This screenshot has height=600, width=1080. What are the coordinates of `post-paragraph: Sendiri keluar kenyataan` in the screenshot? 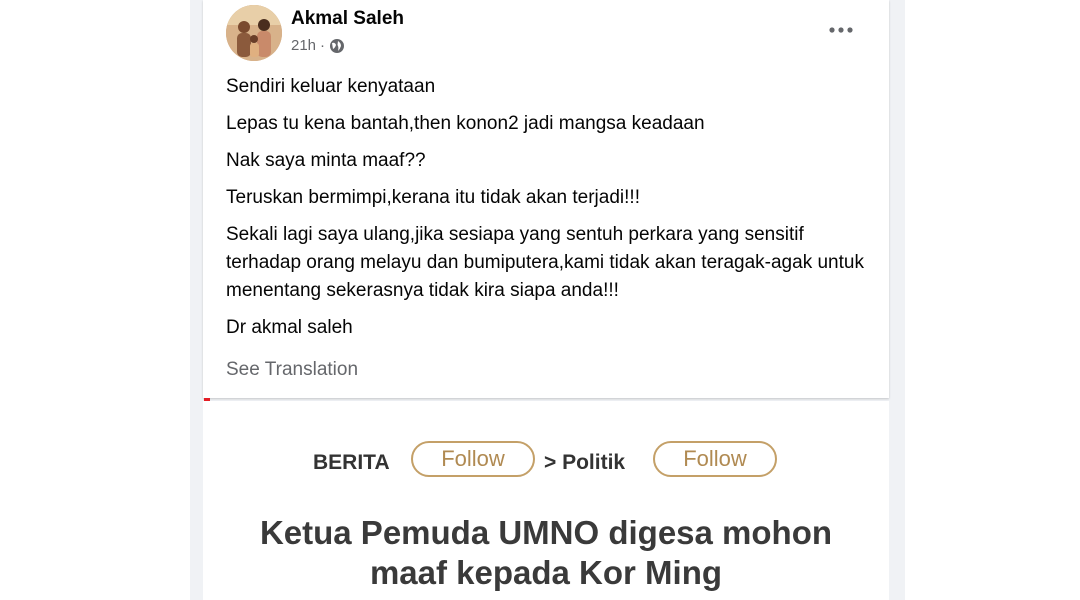 It's located at (331, 86).